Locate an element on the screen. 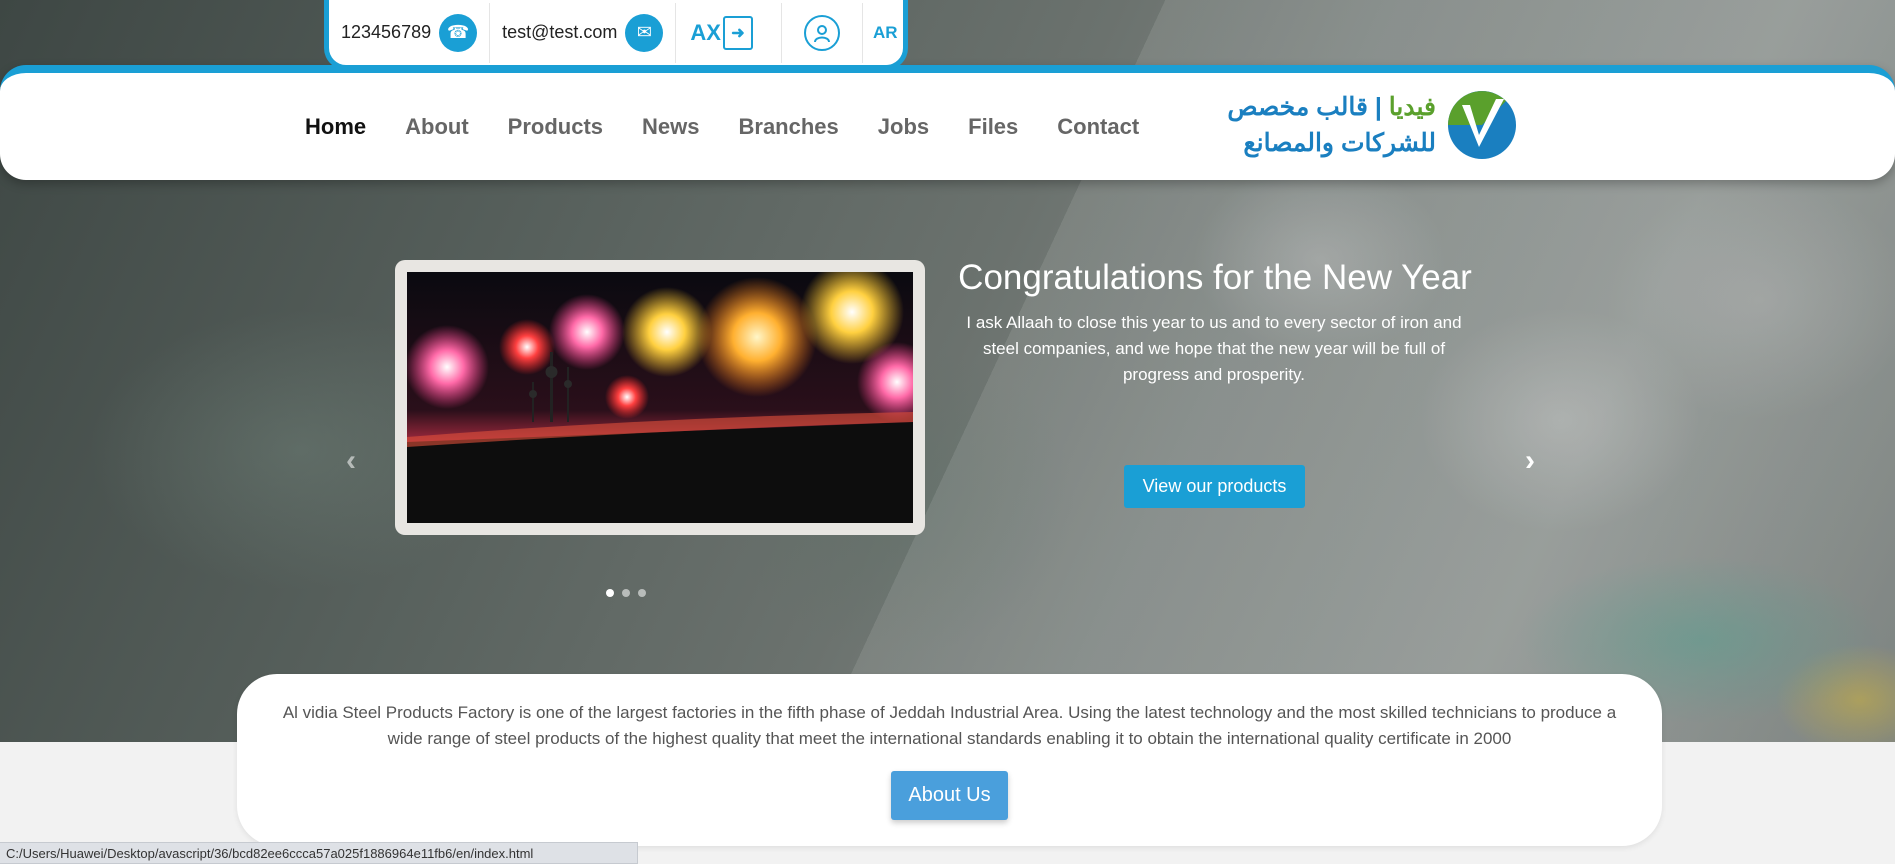 This screenshot has height=864, width=1895. view-products-button: View our products is located at coordinates (1214, 486).